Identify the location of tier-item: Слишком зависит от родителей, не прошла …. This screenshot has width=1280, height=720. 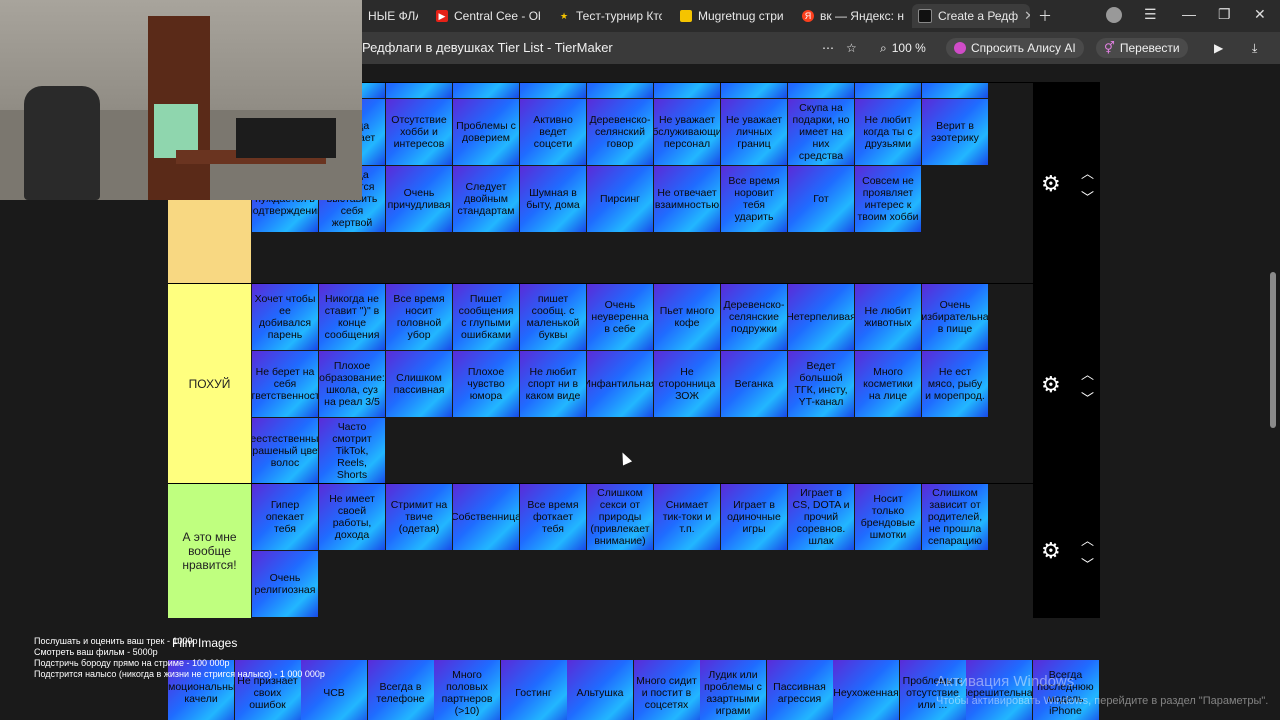
(955, 517).